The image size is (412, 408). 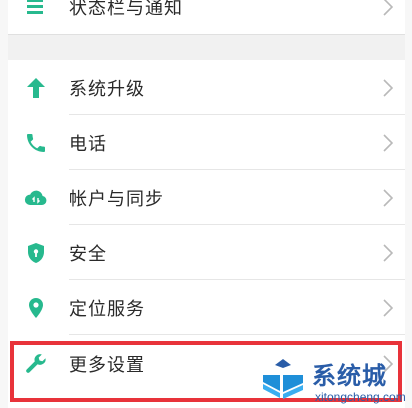 I want to click on settings-group-top: 状态栏与通知, so click(x=206, y=17).